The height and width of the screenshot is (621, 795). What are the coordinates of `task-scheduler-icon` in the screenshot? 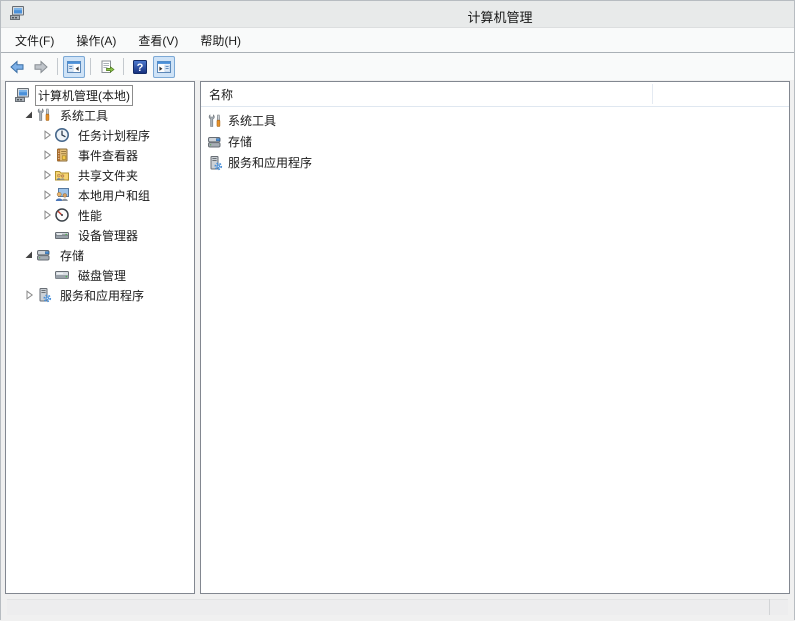 It's located at (62, 135).